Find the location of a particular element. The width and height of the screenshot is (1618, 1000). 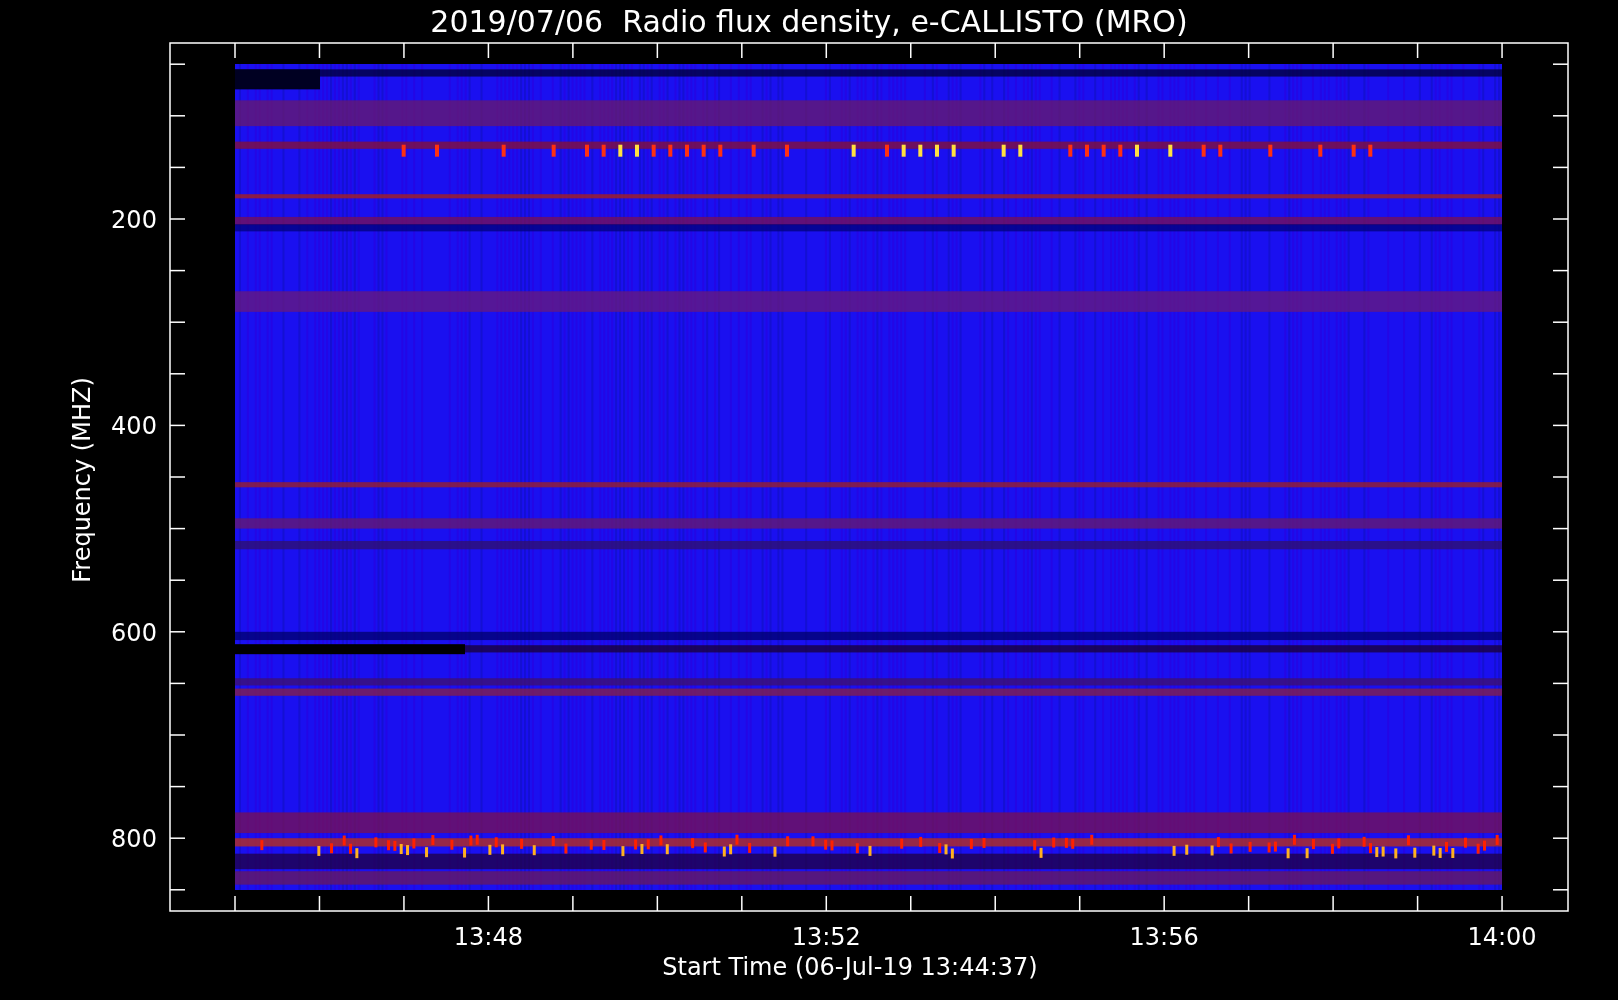

axis-title: Frequency (MHZ) is located at coordinates (82, 480).